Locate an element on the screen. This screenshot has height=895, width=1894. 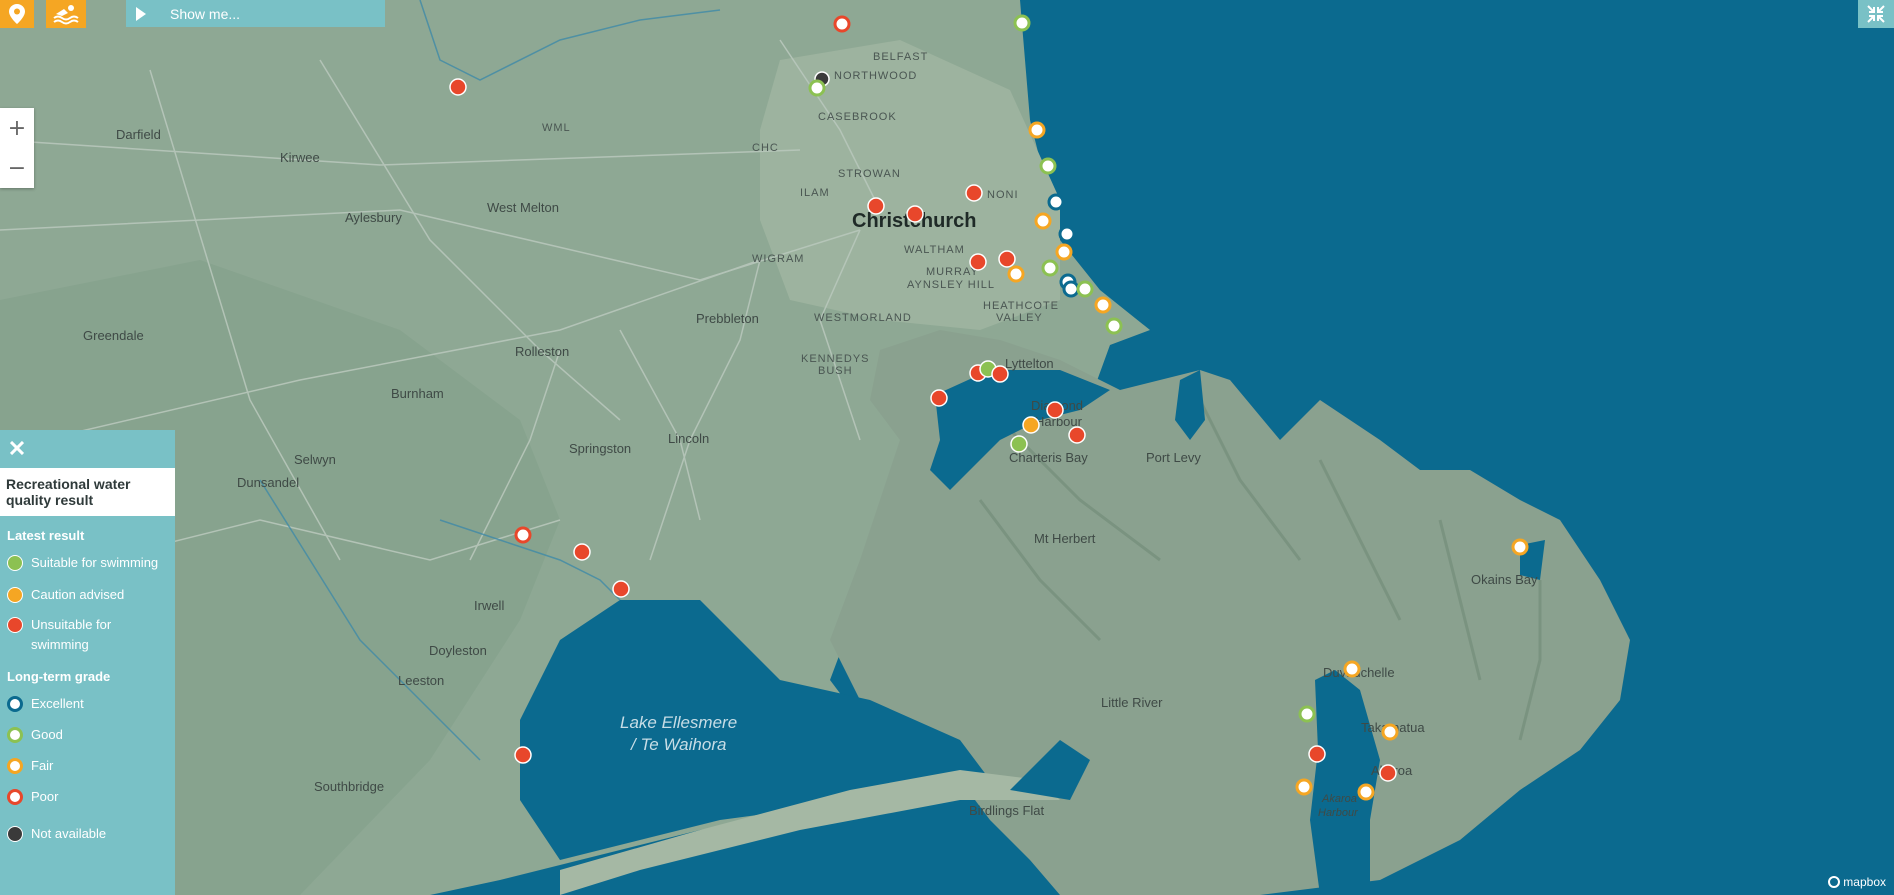
legend-poor-label: Poor is located at coordinates (45, 796).